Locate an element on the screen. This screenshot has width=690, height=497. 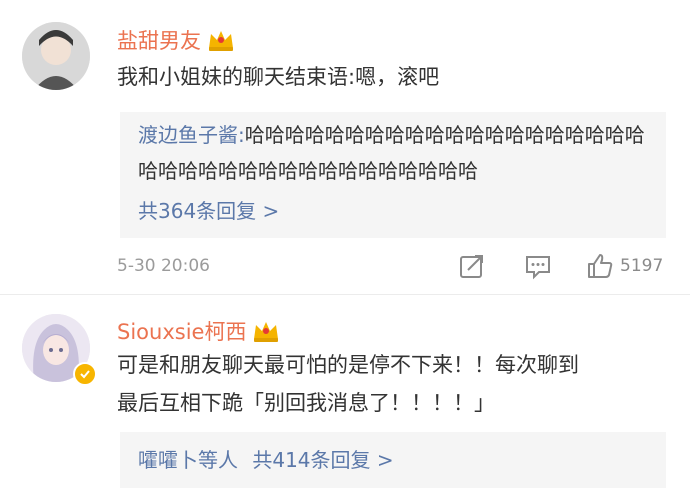
reply-author: 渡边鱼子酱: is located at coordinates (191, 135).